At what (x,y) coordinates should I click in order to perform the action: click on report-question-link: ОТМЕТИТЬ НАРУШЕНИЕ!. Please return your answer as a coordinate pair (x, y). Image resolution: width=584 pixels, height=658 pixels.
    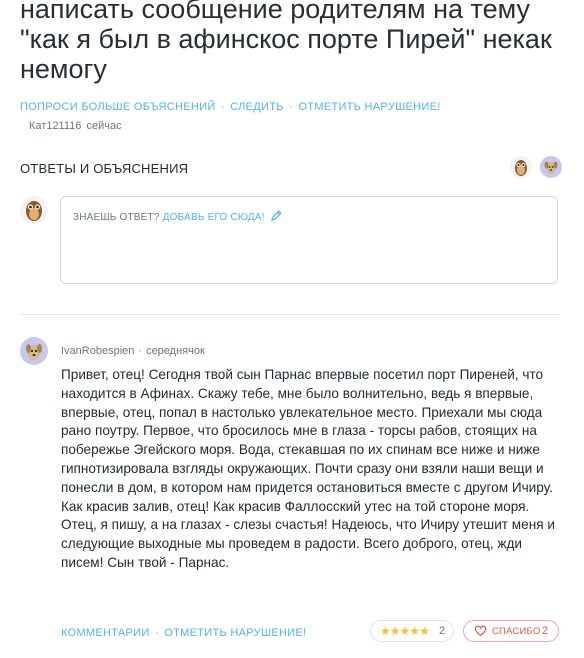
    Looking at the image, I should click on (369, 107).